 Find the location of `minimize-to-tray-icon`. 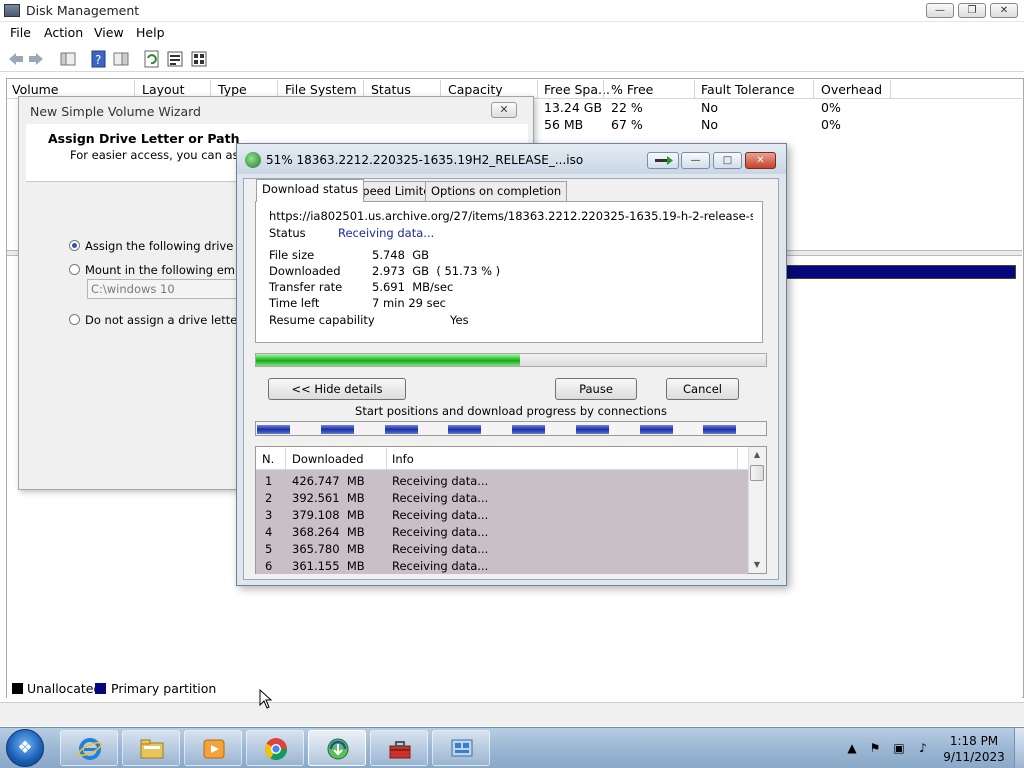

minimize-to-tray-icon is located at coordinates (663, 160).